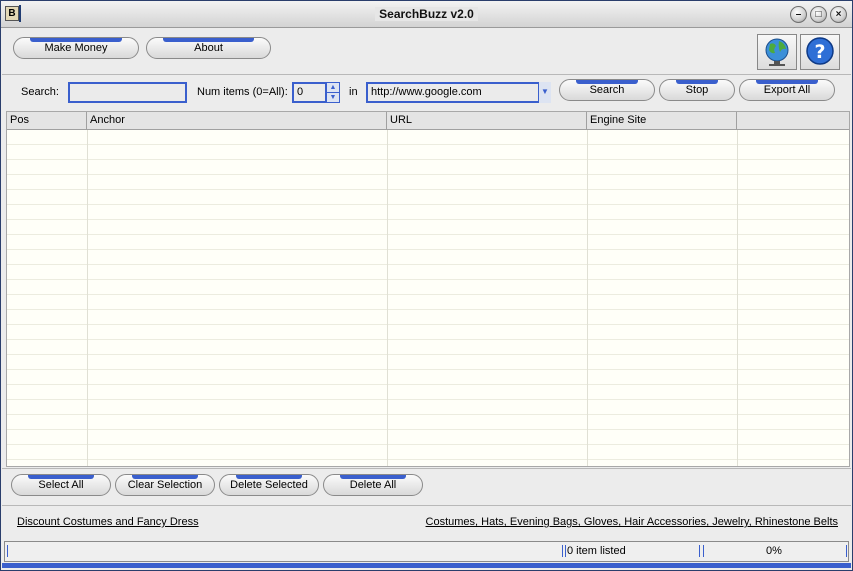 The image size is (853, 571). What do you see at coordinates (127, 92) in the screenshot?
I see `search-input` at bounding box center [127, 92].